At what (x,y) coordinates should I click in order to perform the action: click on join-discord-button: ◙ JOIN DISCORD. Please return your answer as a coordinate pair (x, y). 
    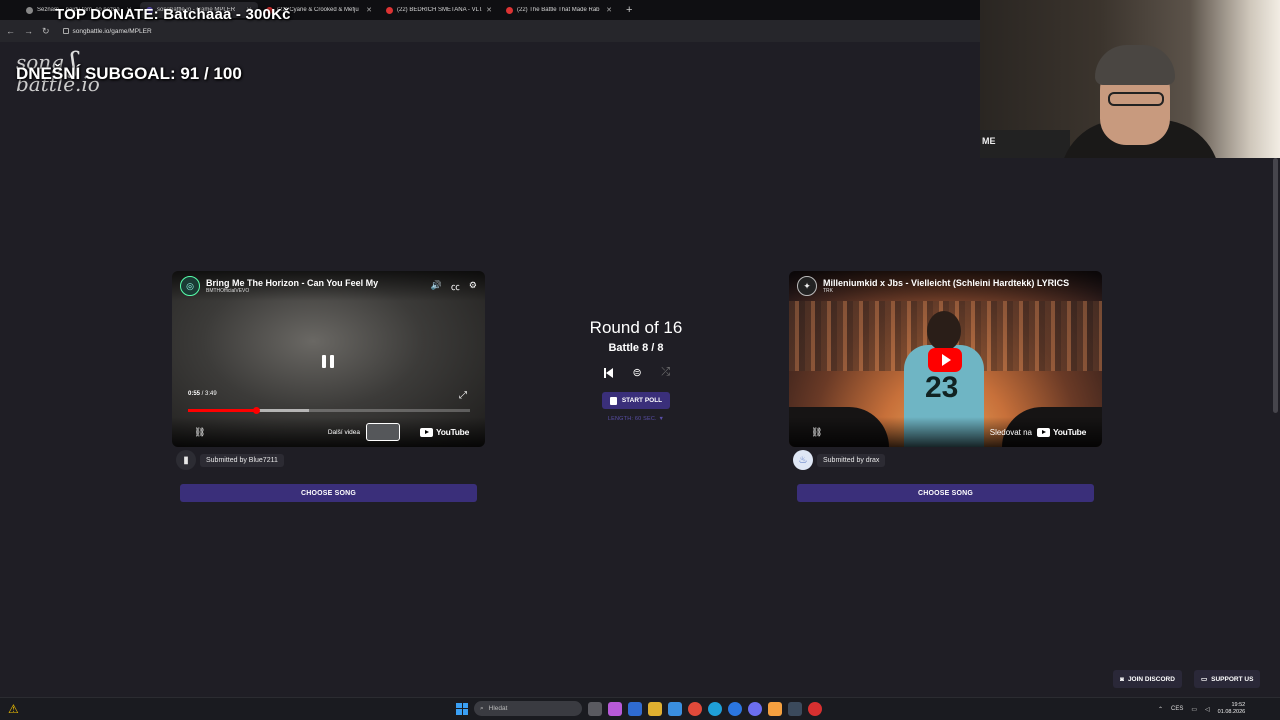
    Looking at the image, I should click on (1147, 679).